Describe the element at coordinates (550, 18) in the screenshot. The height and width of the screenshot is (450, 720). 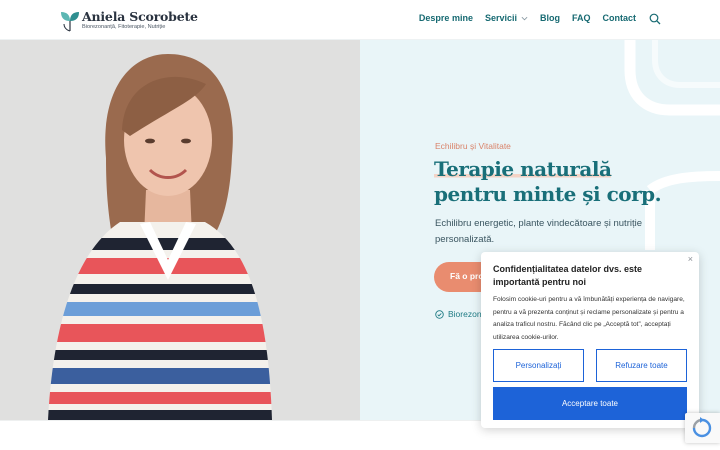
I see `nav-blog: Blog` at that location.